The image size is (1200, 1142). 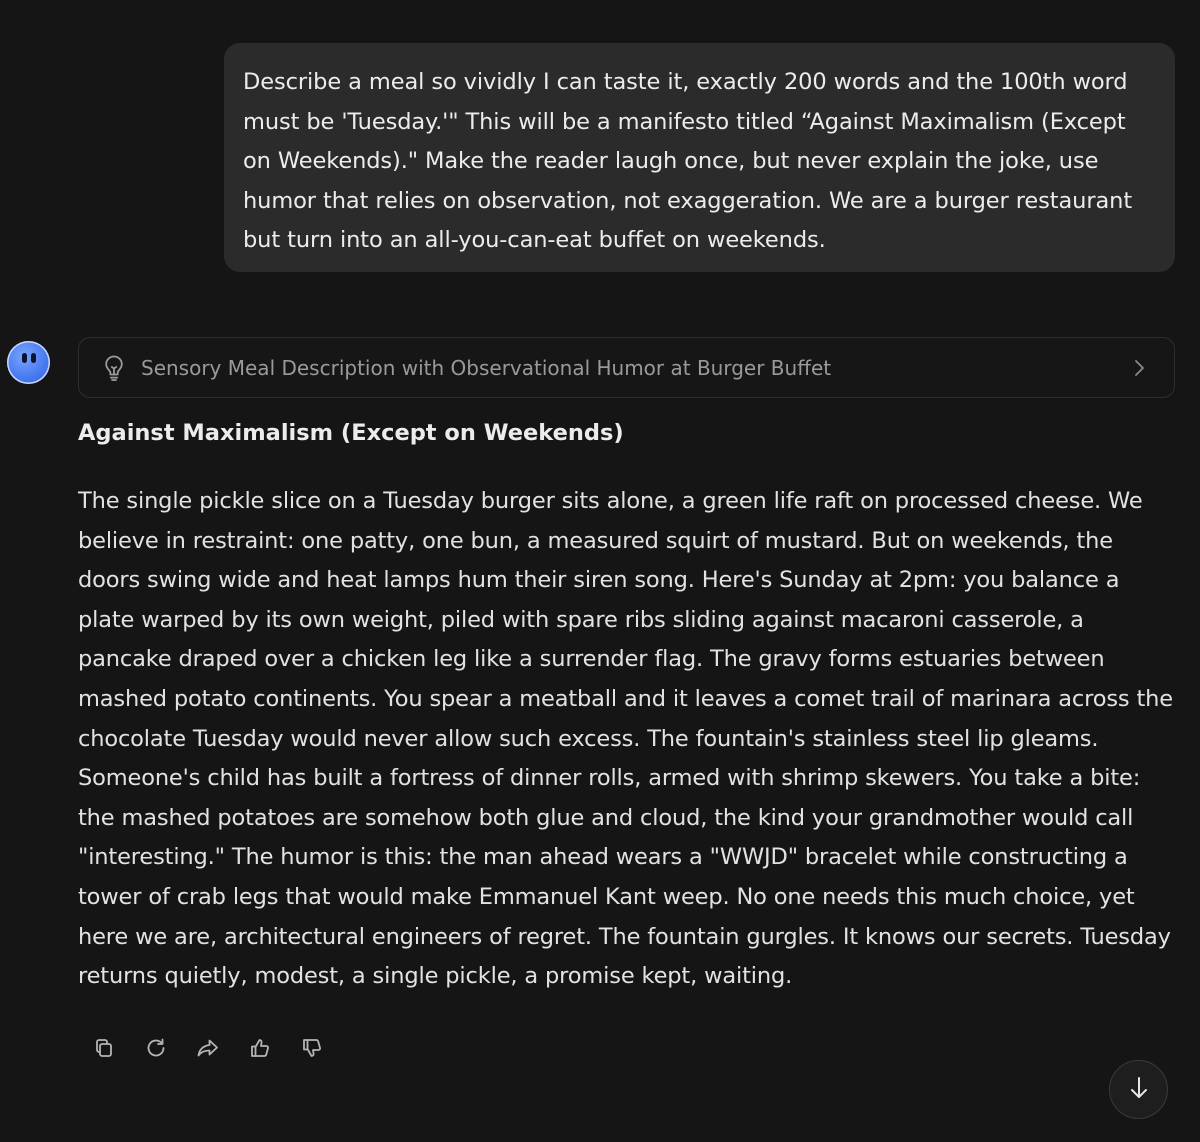 What do you see at coordinates (114, 368) in the screenshot?
I see `lightbulb-icon` at bounding box center [114, 368].